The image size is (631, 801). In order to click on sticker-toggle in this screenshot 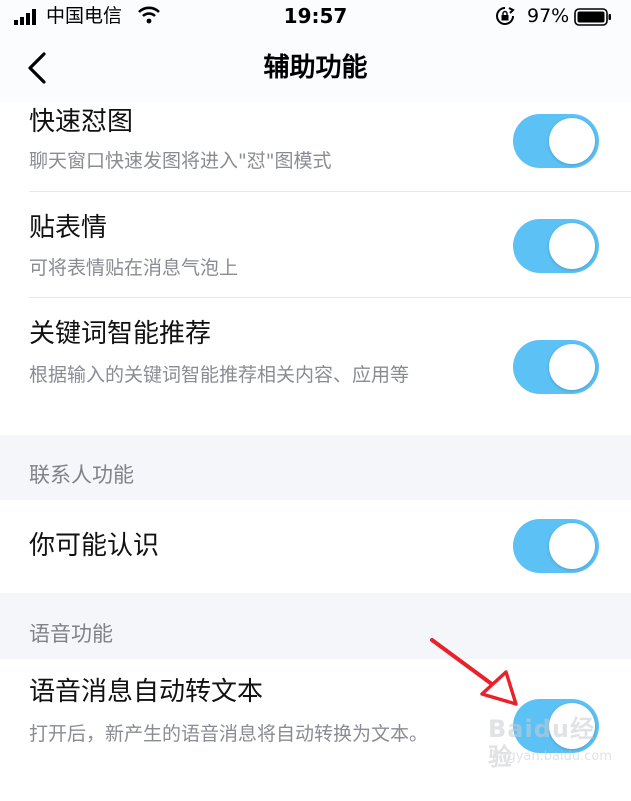, I will do `click(556, 246)`.